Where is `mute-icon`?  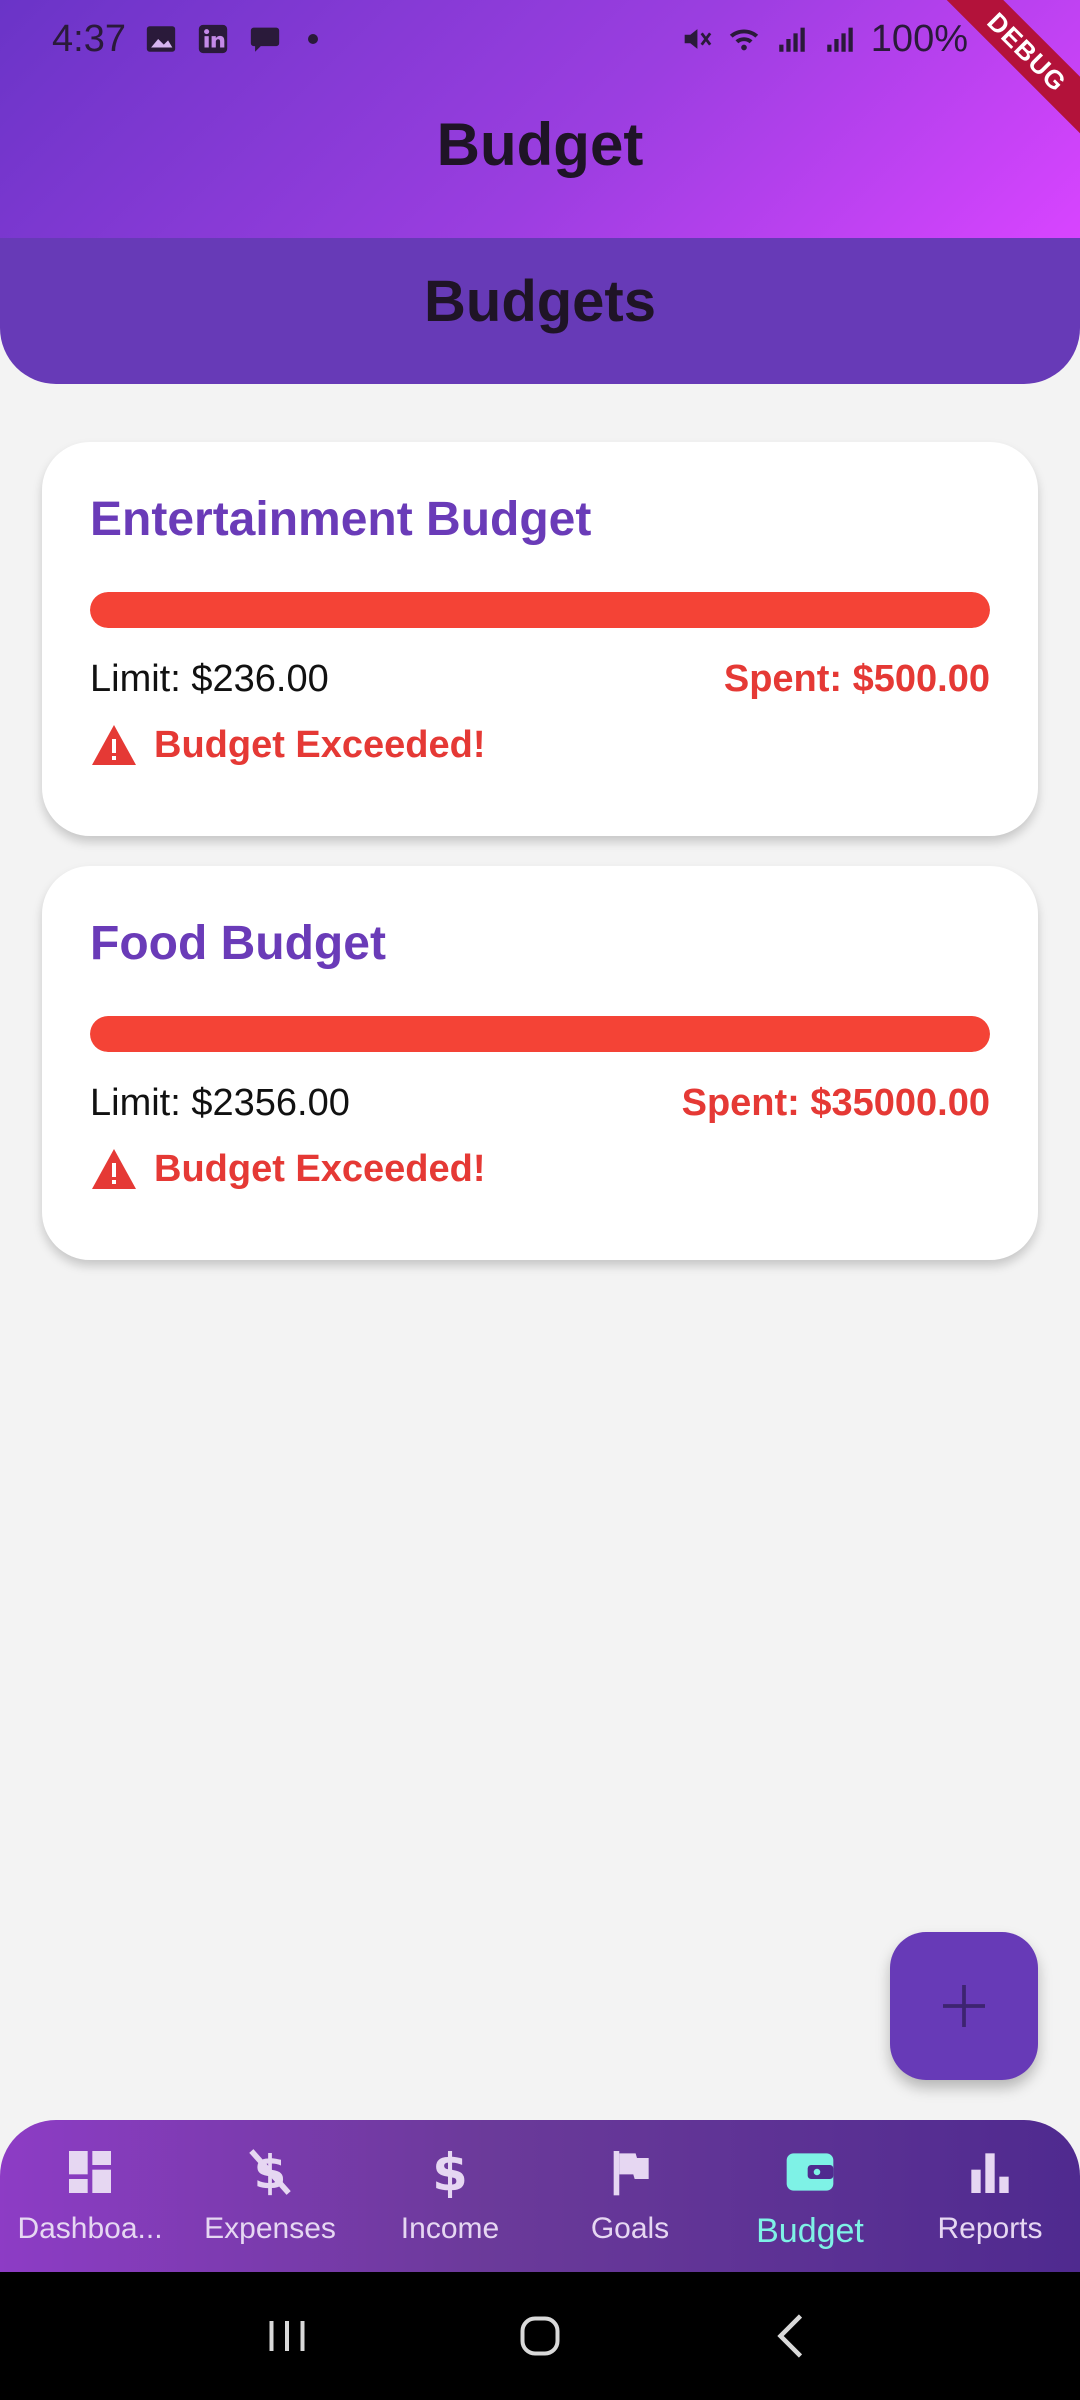 mute-icon is located at coordinates (698, 39).